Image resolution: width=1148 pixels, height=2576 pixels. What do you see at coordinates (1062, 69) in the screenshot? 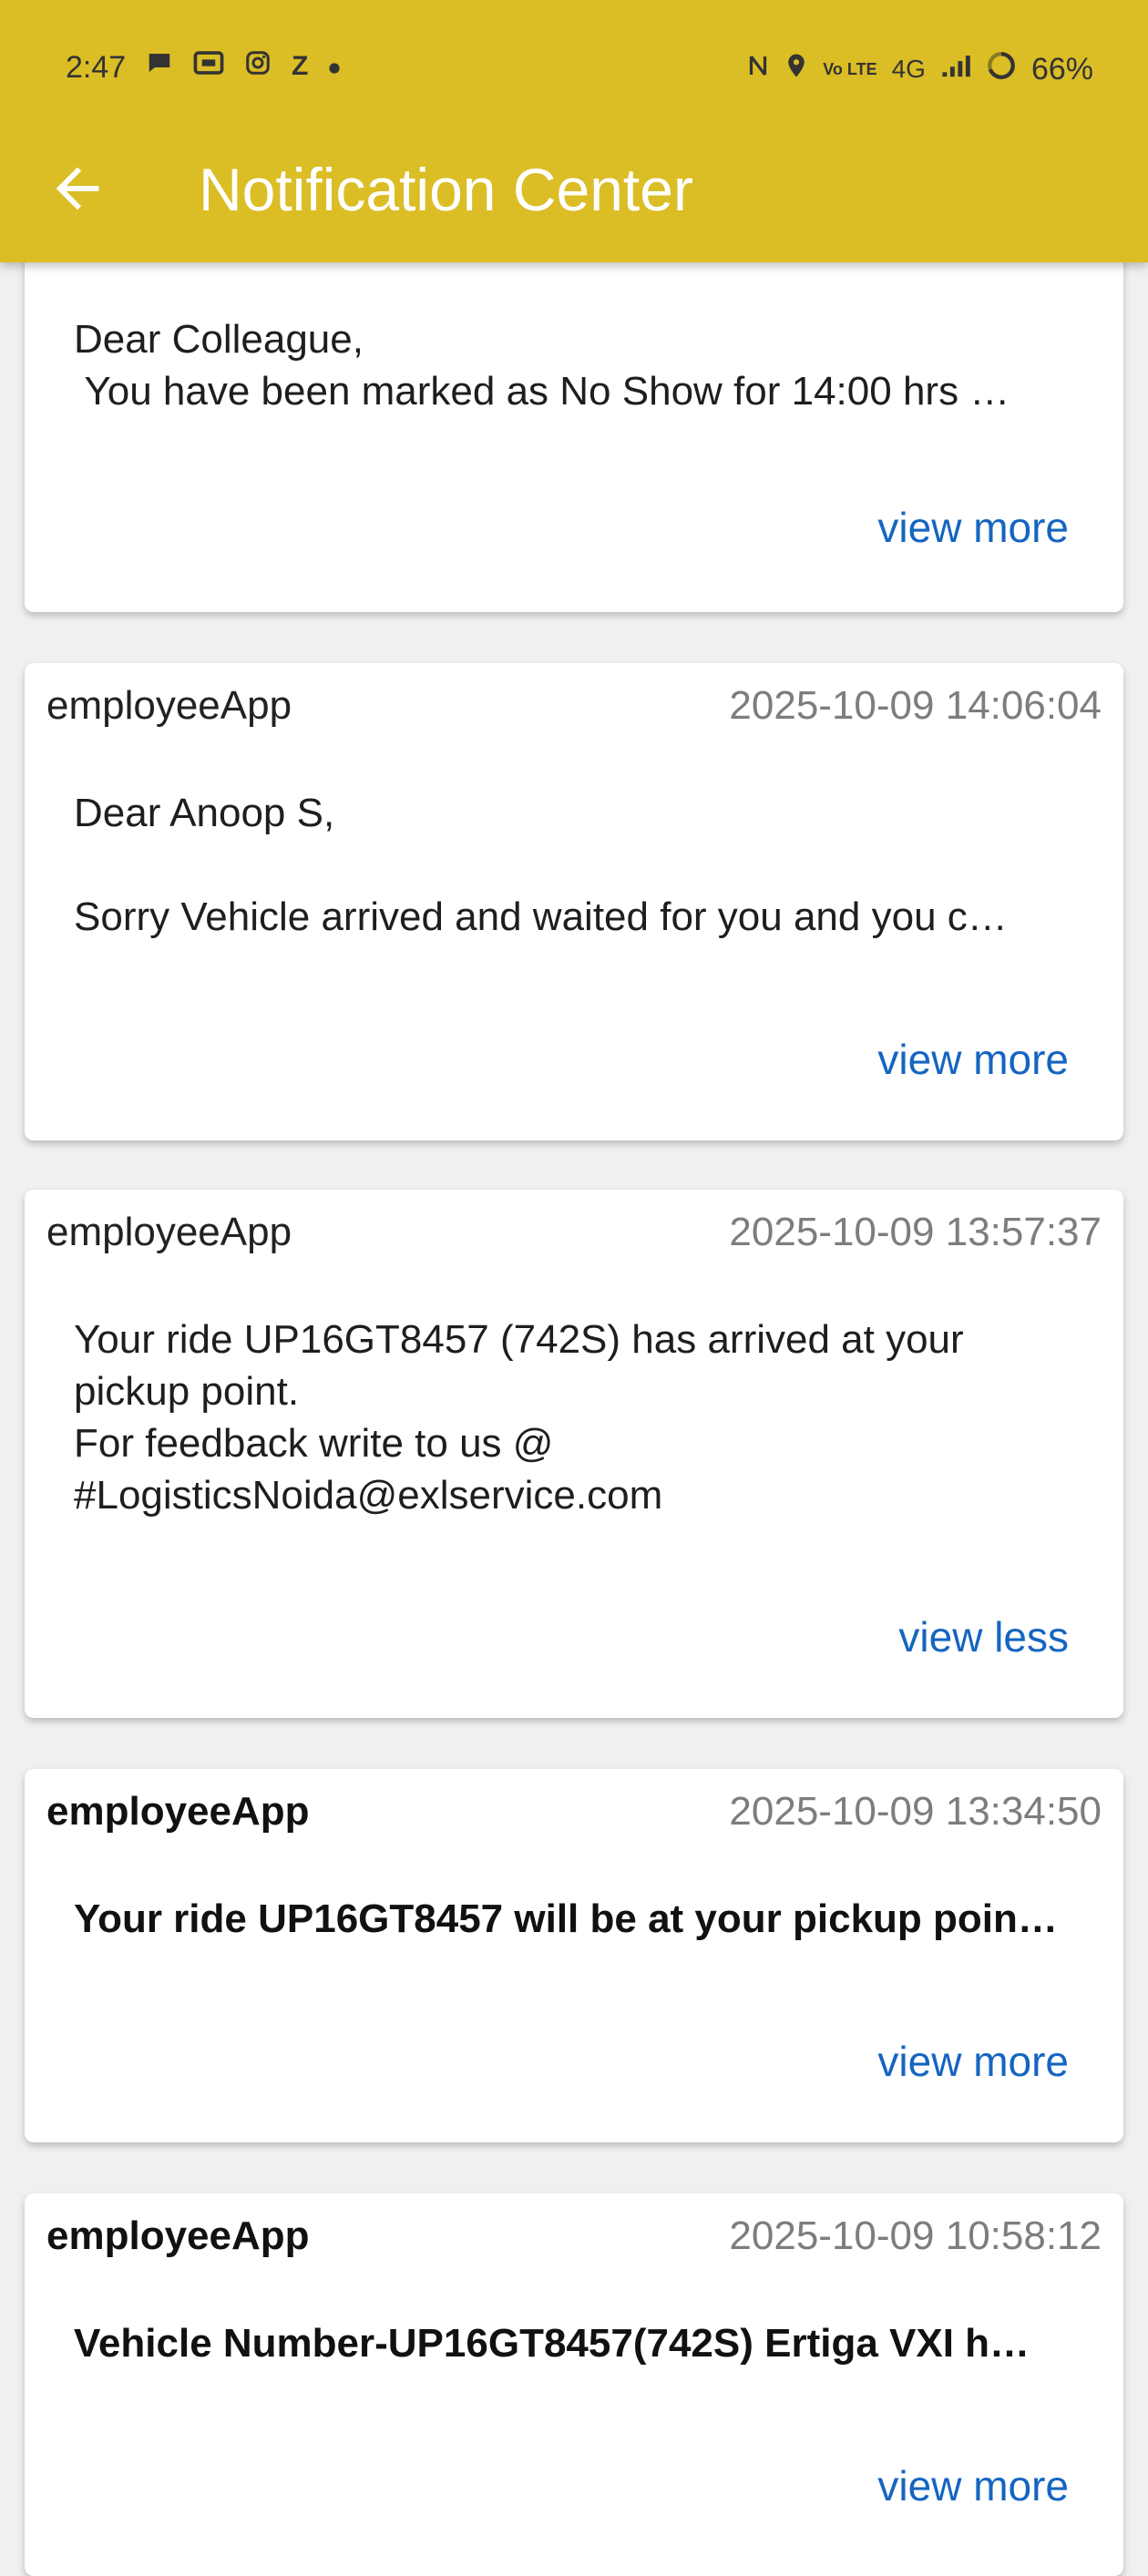
I see `battery-percent: 66%` at bounding box center [1062, 69].